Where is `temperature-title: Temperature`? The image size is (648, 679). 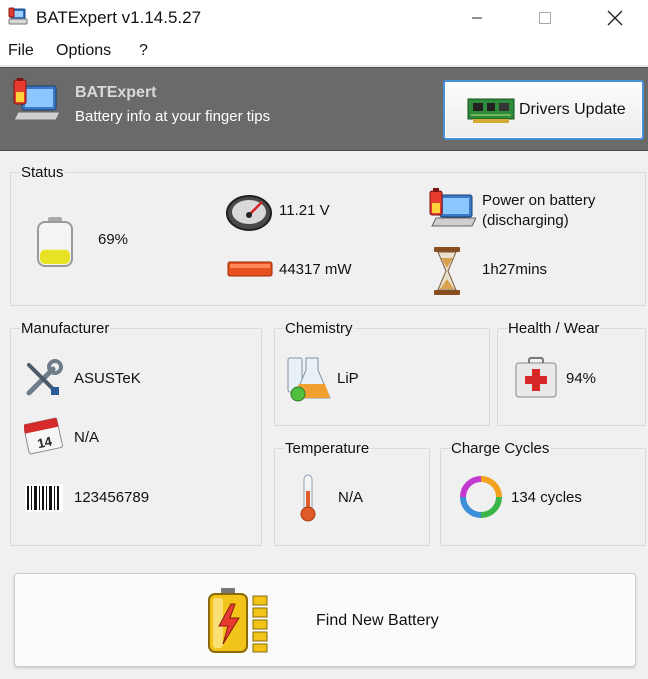
temperature-title: Temperature is located at coordinates (327, 448).